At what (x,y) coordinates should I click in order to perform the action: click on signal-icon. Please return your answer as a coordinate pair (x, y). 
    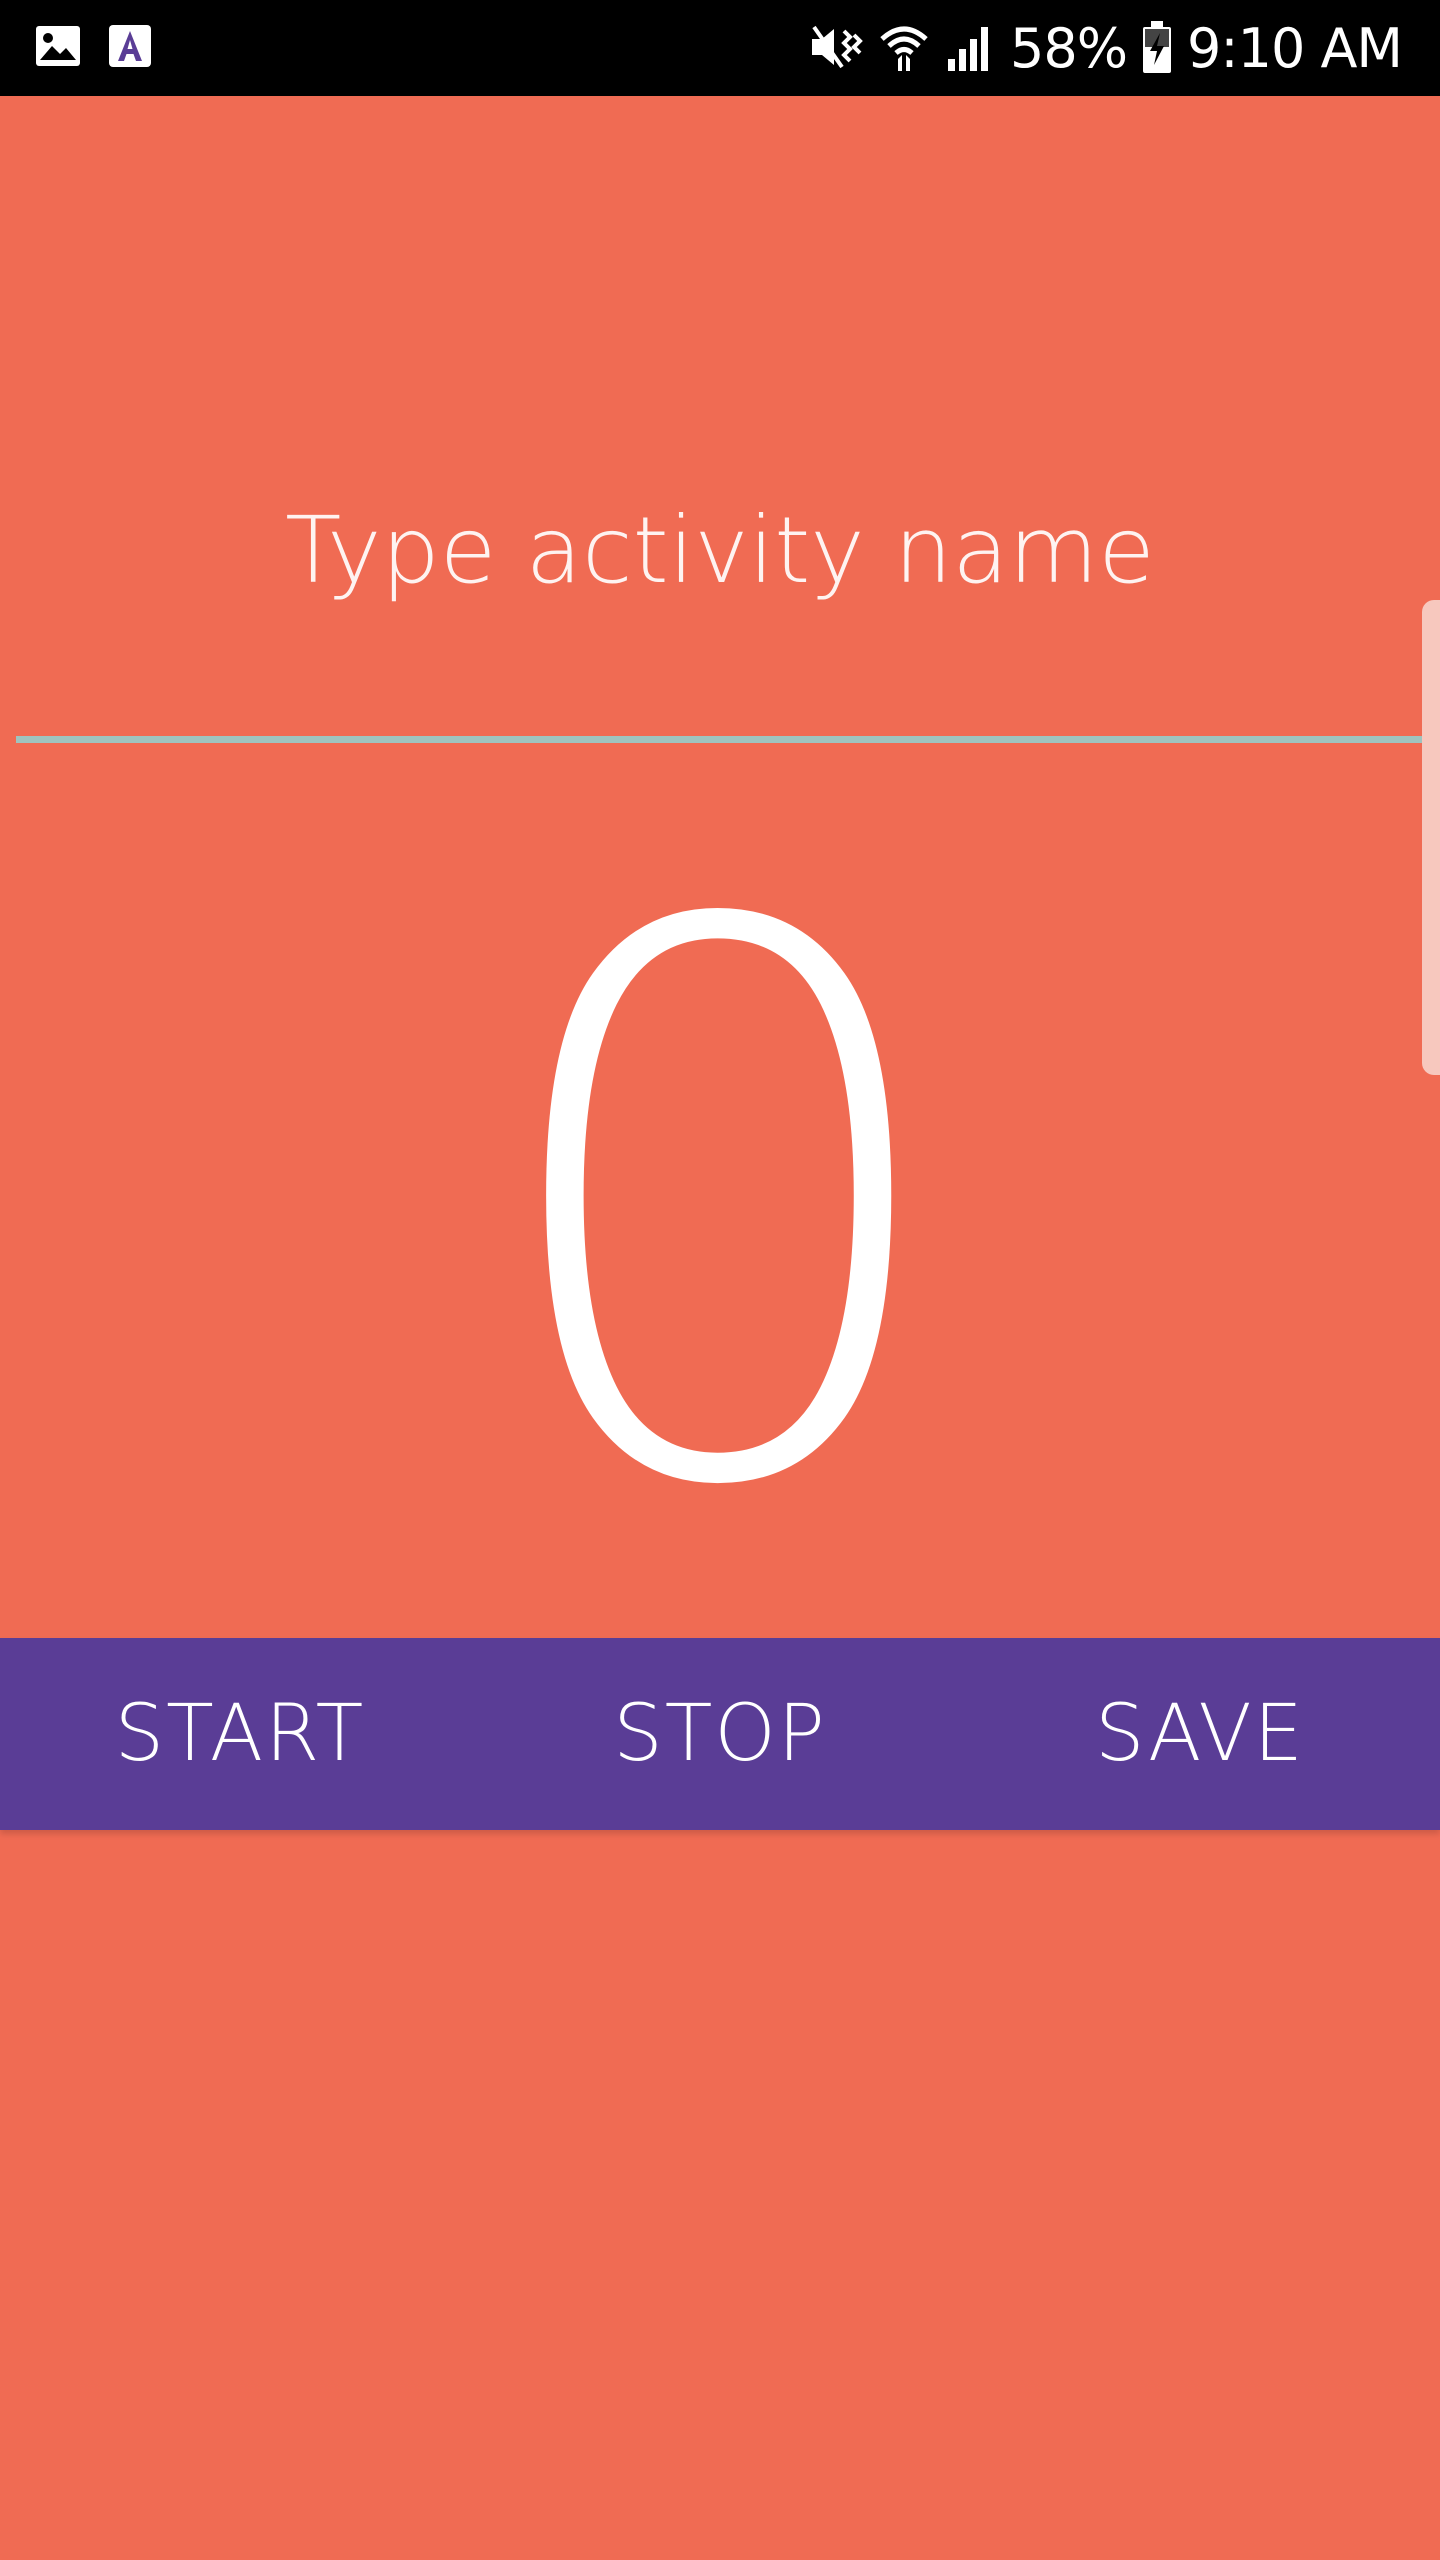
    Looking at the image, I should click on (970, 49).